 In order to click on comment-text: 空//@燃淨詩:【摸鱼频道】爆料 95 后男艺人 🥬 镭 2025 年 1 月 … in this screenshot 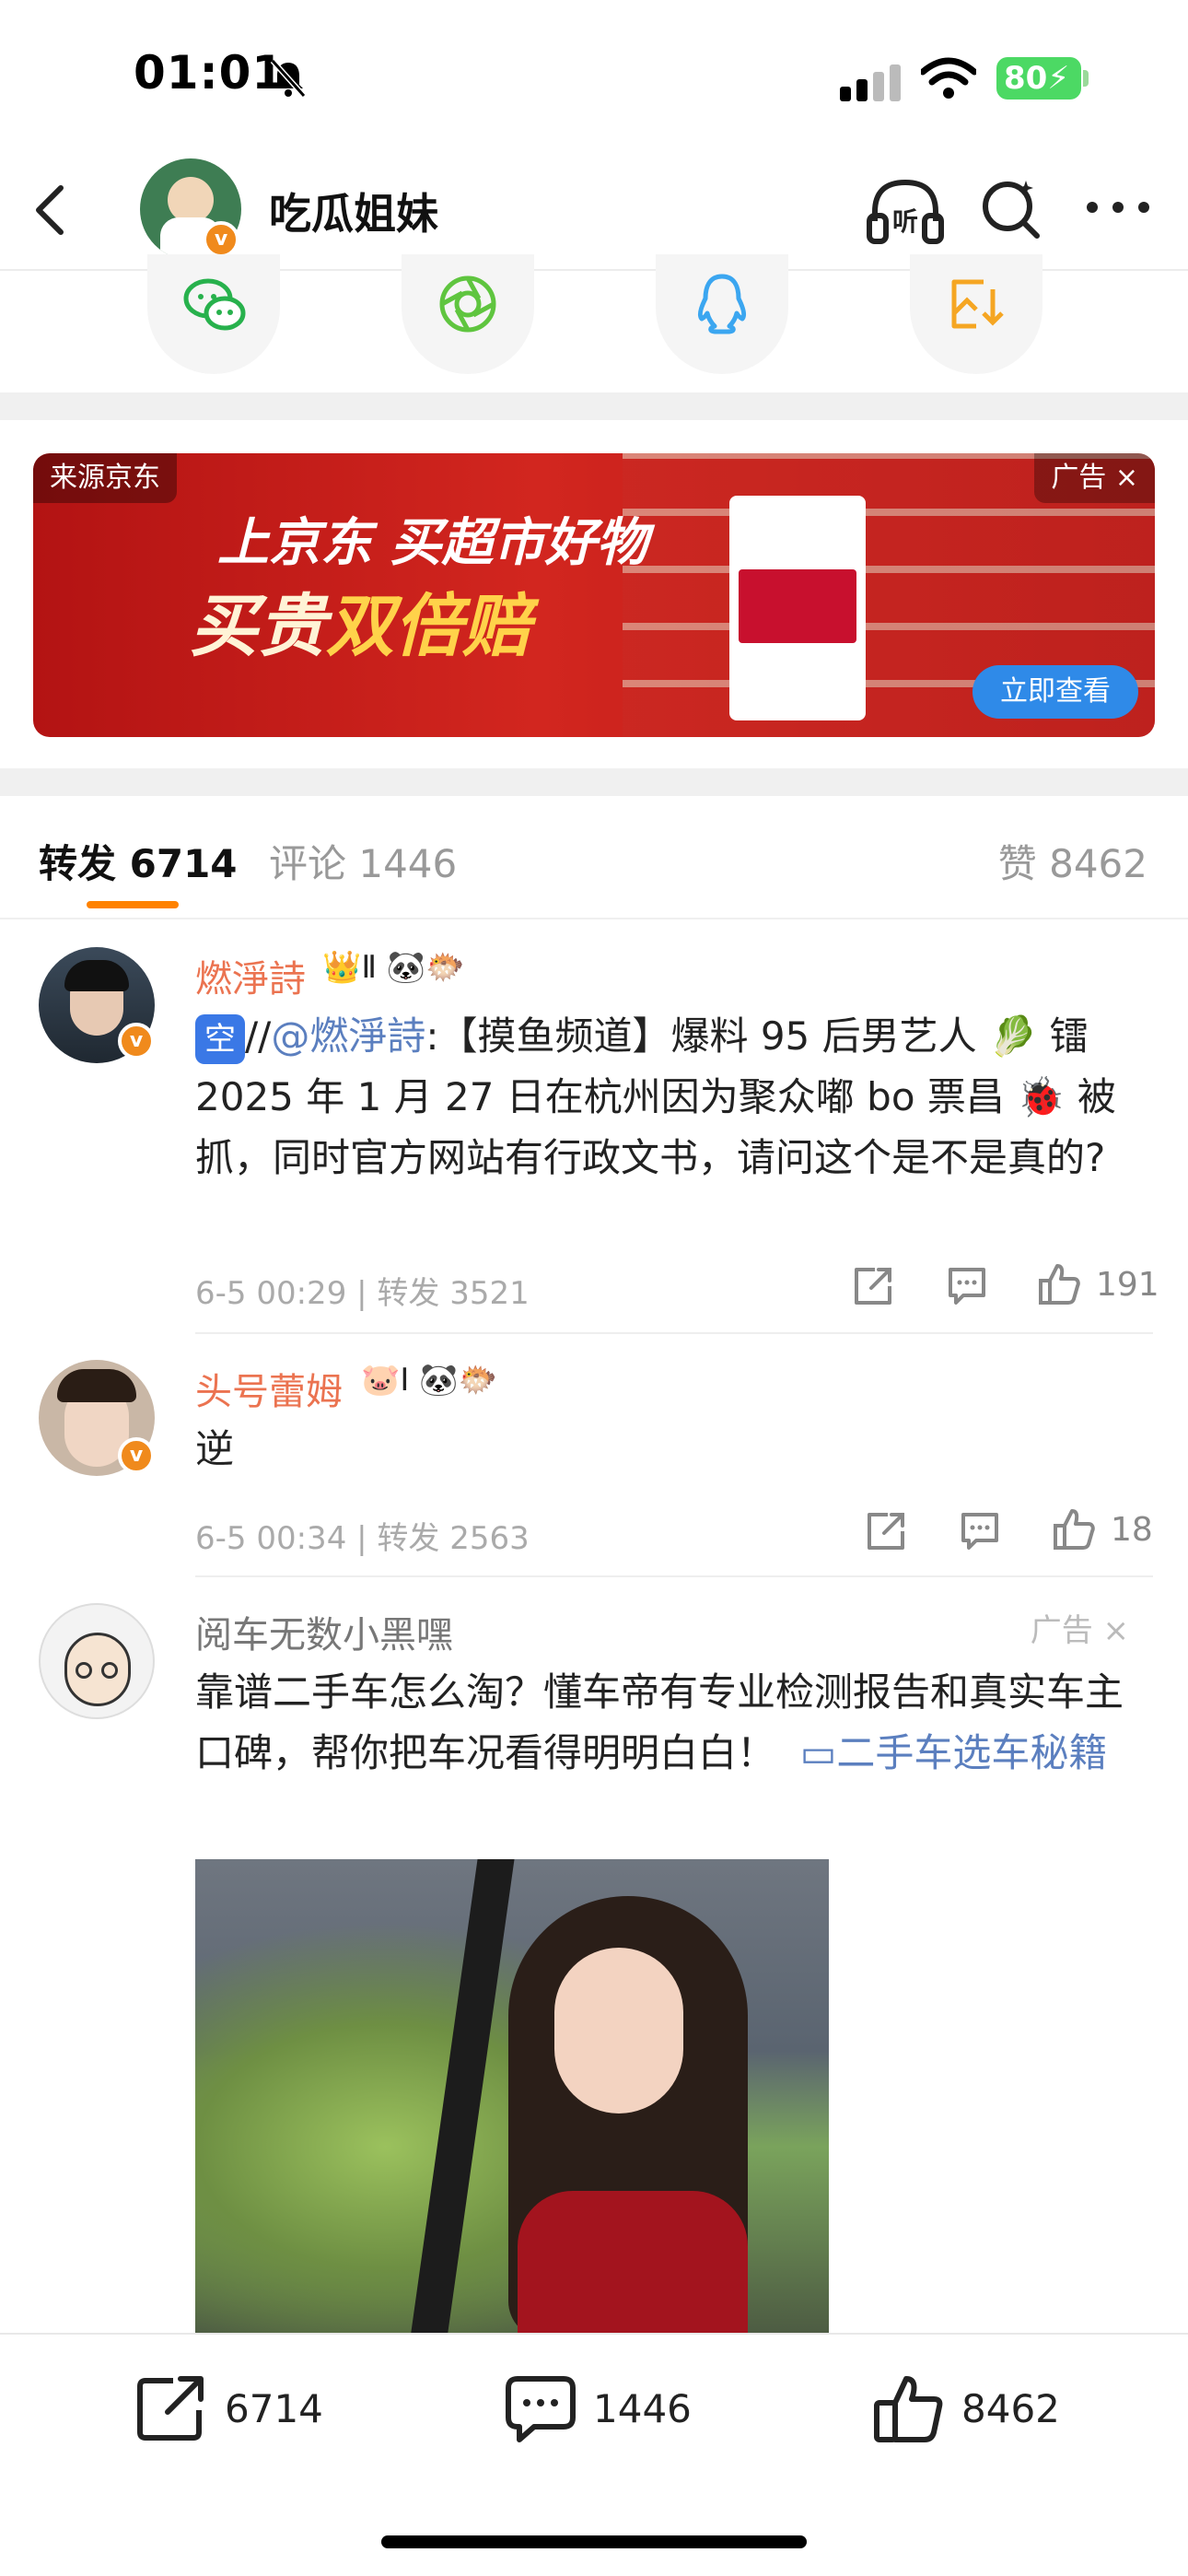, I will do `click(665, 1097)`.